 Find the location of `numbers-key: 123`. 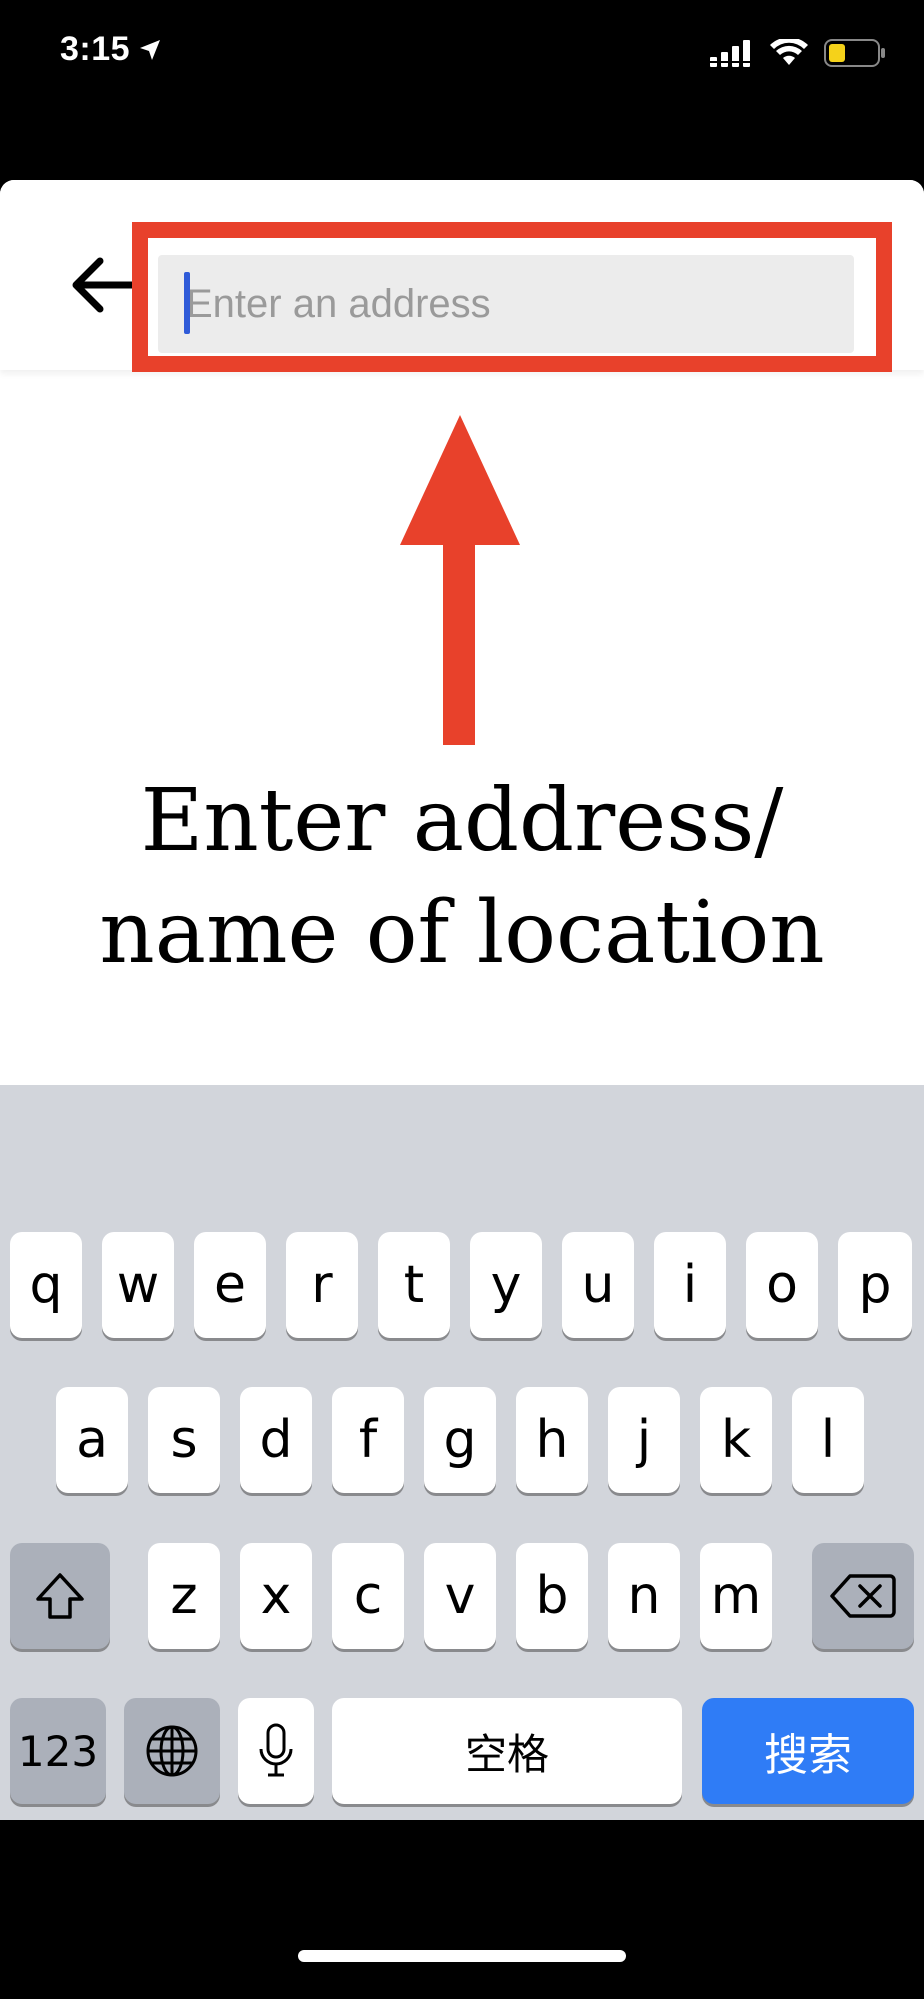

numbers-key: 123 is located at coordinates (58, 1751).